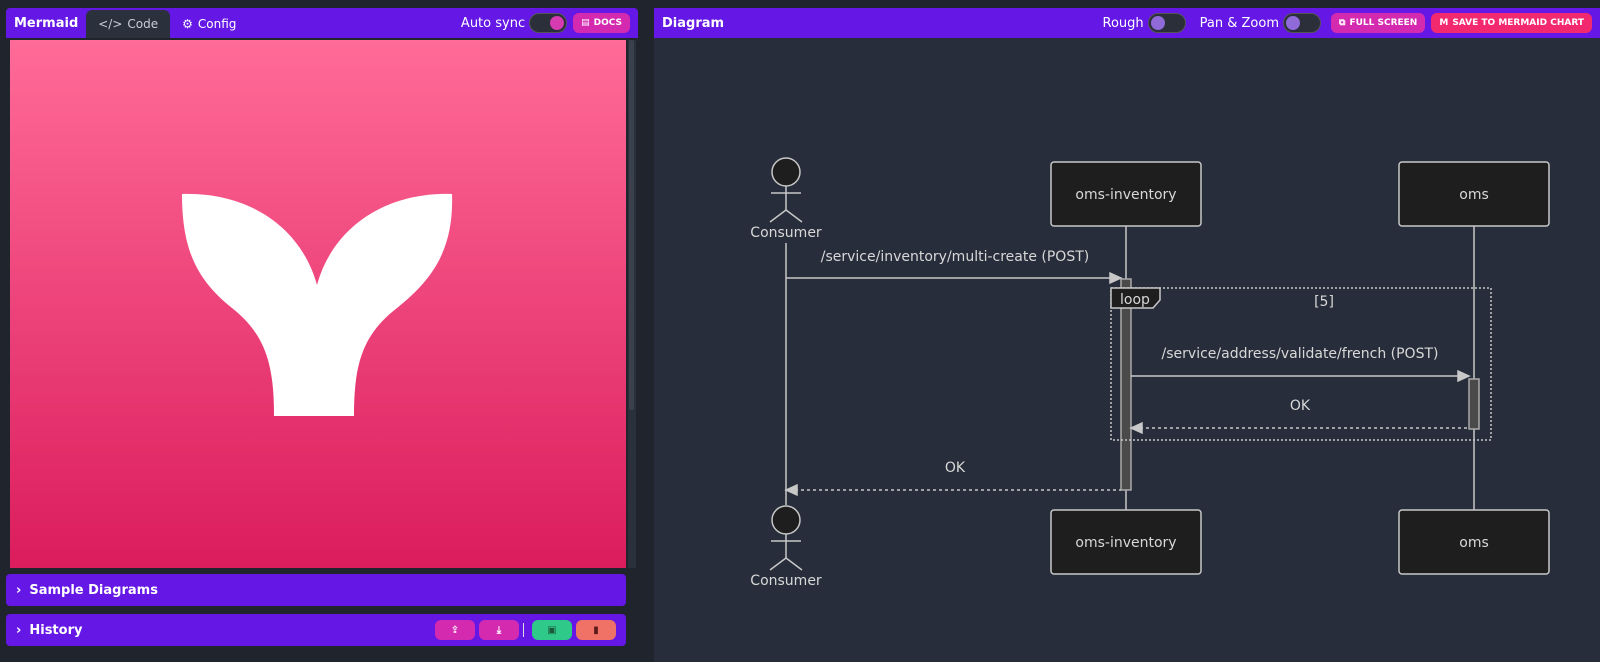 The image size is (1600, 662). I want to click on tab-code: </> Code, so click(128, 24).